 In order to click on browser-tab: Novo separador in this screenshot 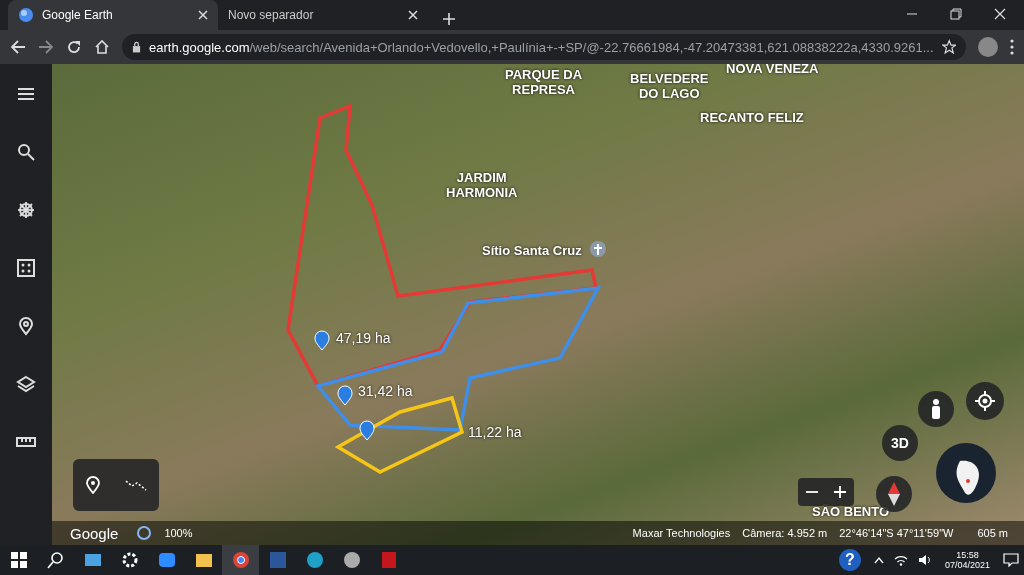, I will do `click(323, 15)`.